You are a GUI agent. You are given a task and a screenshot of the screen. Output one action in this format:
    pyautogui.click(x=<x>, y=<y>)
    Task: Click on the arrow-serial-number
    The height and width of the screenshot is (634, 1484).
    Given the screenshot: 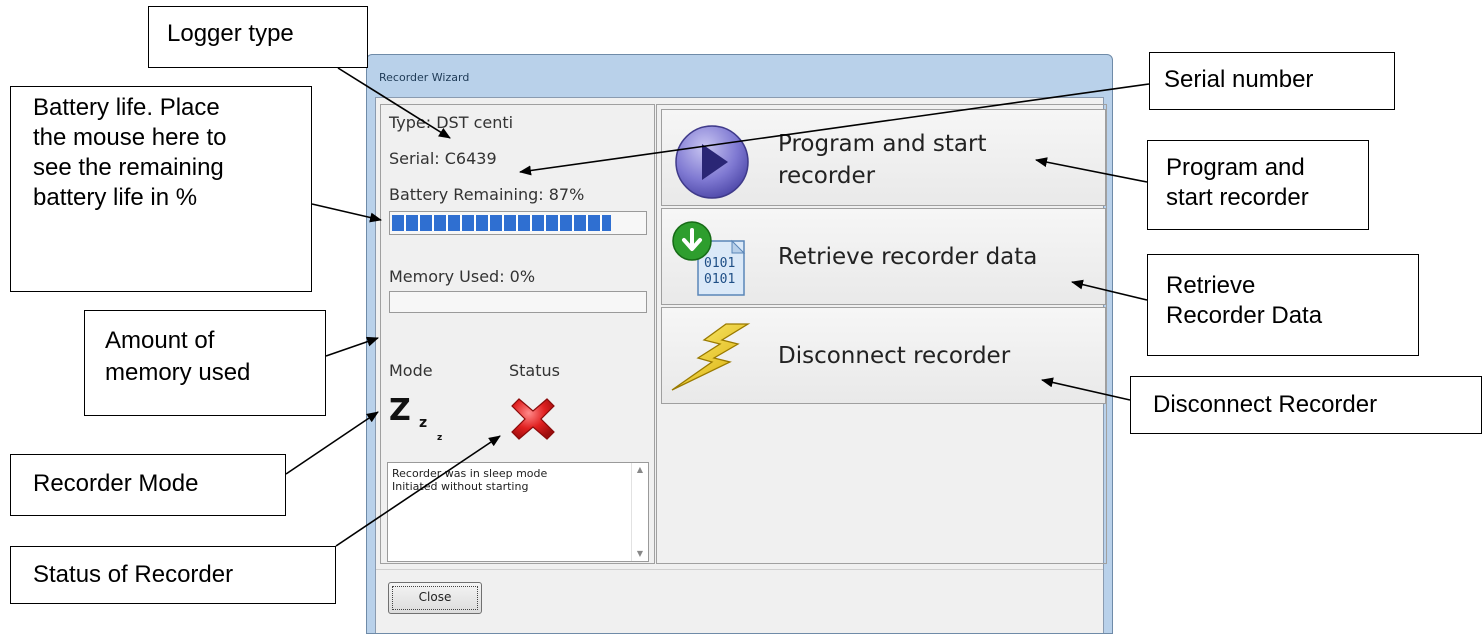 What is the action you would take?
    pyautogui.click(x=834, y=129)
    